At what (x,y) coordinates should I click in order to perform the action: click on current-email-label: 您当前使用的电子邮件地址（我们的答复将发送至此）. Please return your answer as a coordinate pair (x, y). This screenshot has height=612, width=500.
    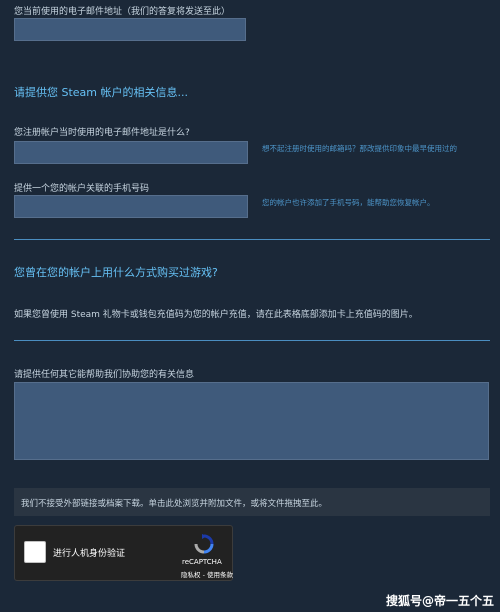
    Looking at the image, I should click on (122, 12).